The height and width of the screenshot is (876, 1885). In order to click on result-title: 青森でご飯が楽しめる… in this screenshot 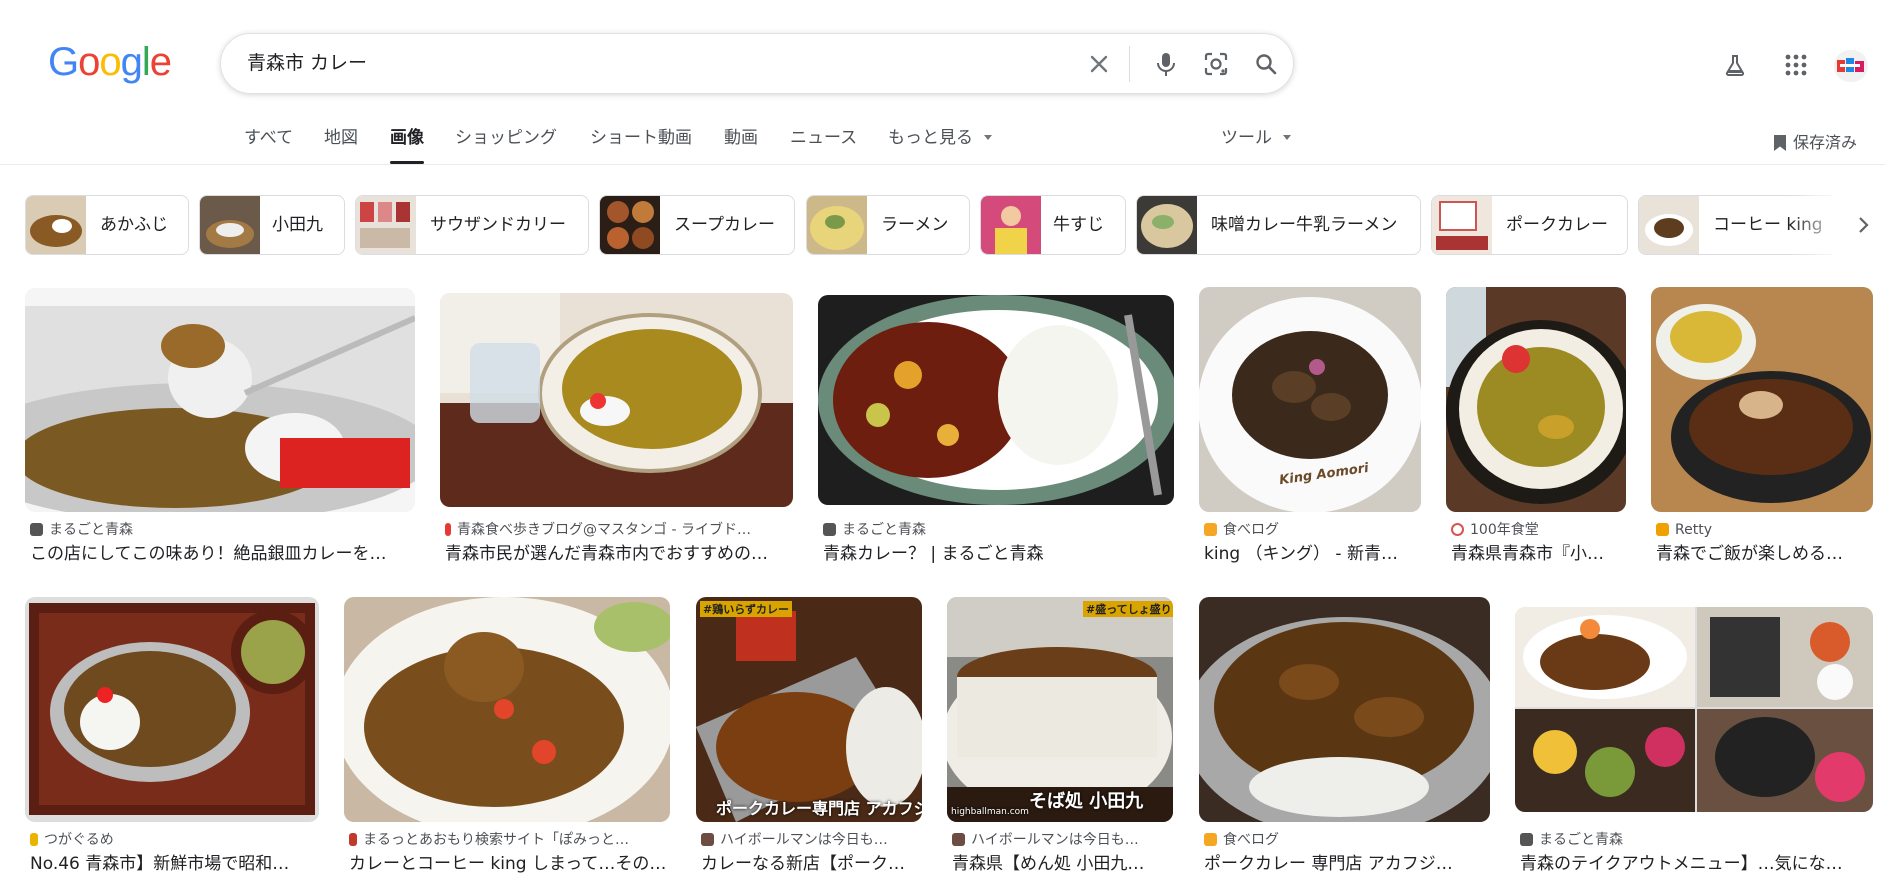, I will do `click(1761, 554)`.